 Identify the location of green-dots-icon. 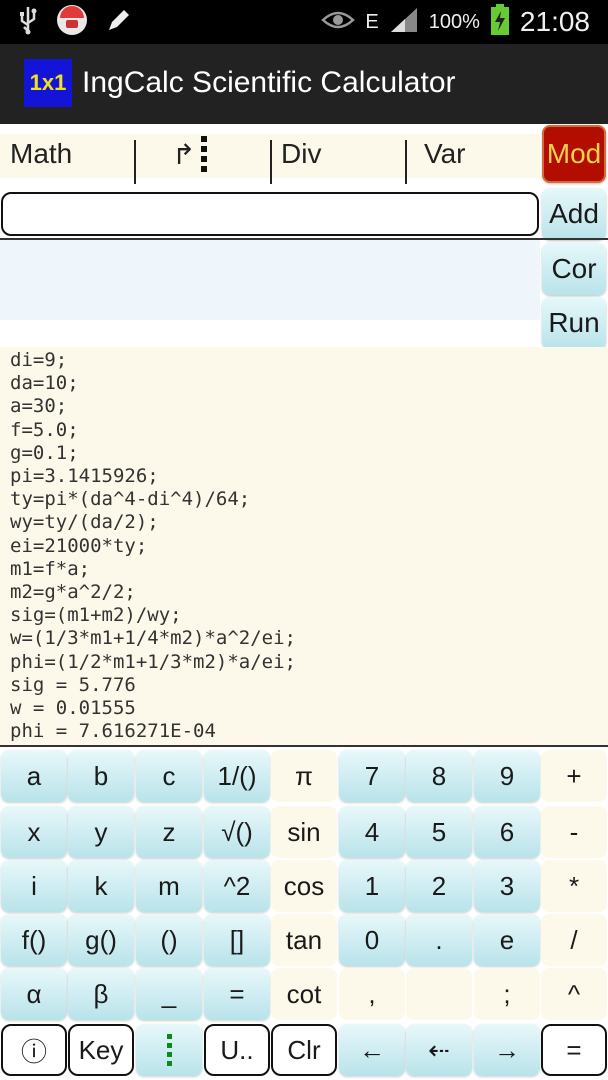
(169, 1050).